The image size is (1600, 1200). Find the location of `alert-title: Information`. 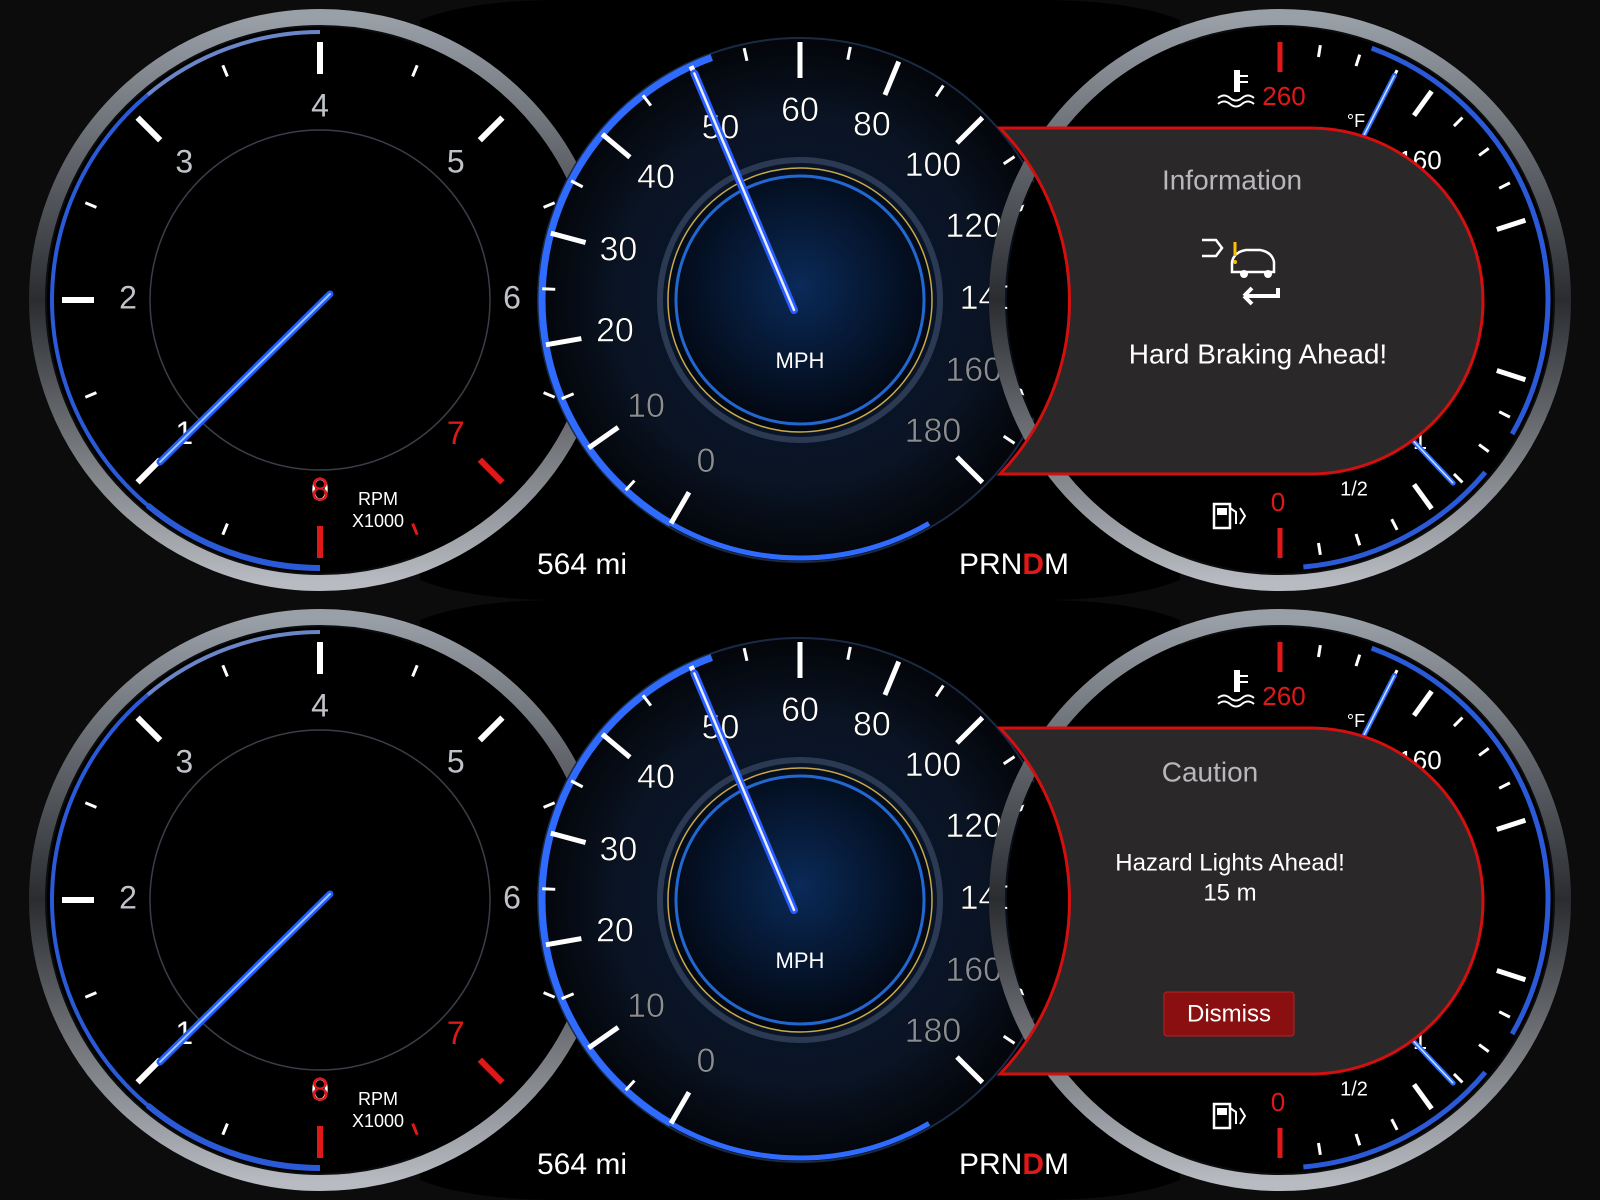

alert-title: Information is located at coordinates (1232, 179).